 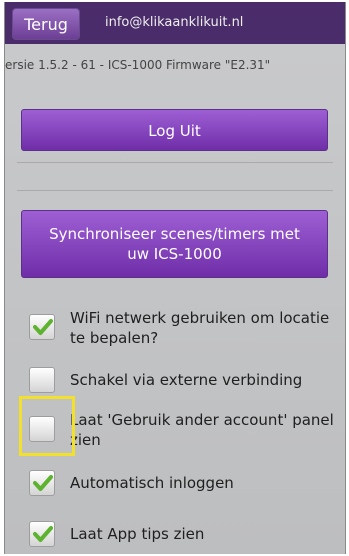 I want to click on checkbox-app-tips, so click(x=42, y=534).